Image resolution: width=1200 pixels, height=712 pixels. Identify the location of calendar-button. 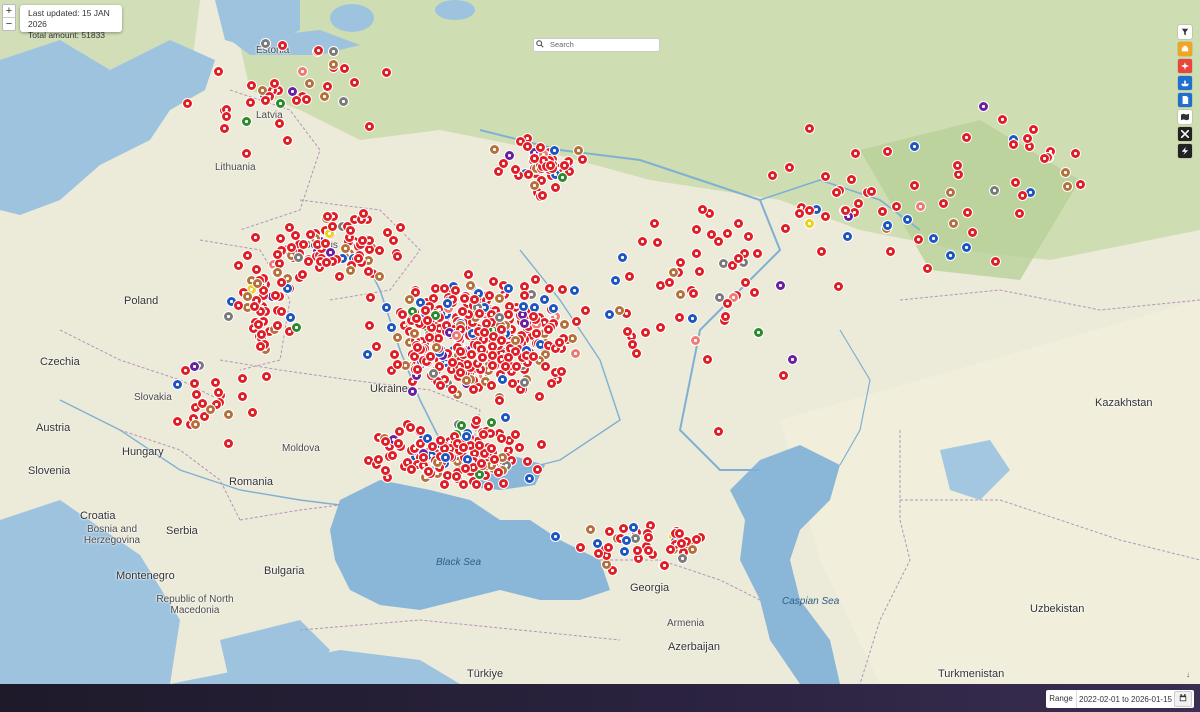
(1183, 699).